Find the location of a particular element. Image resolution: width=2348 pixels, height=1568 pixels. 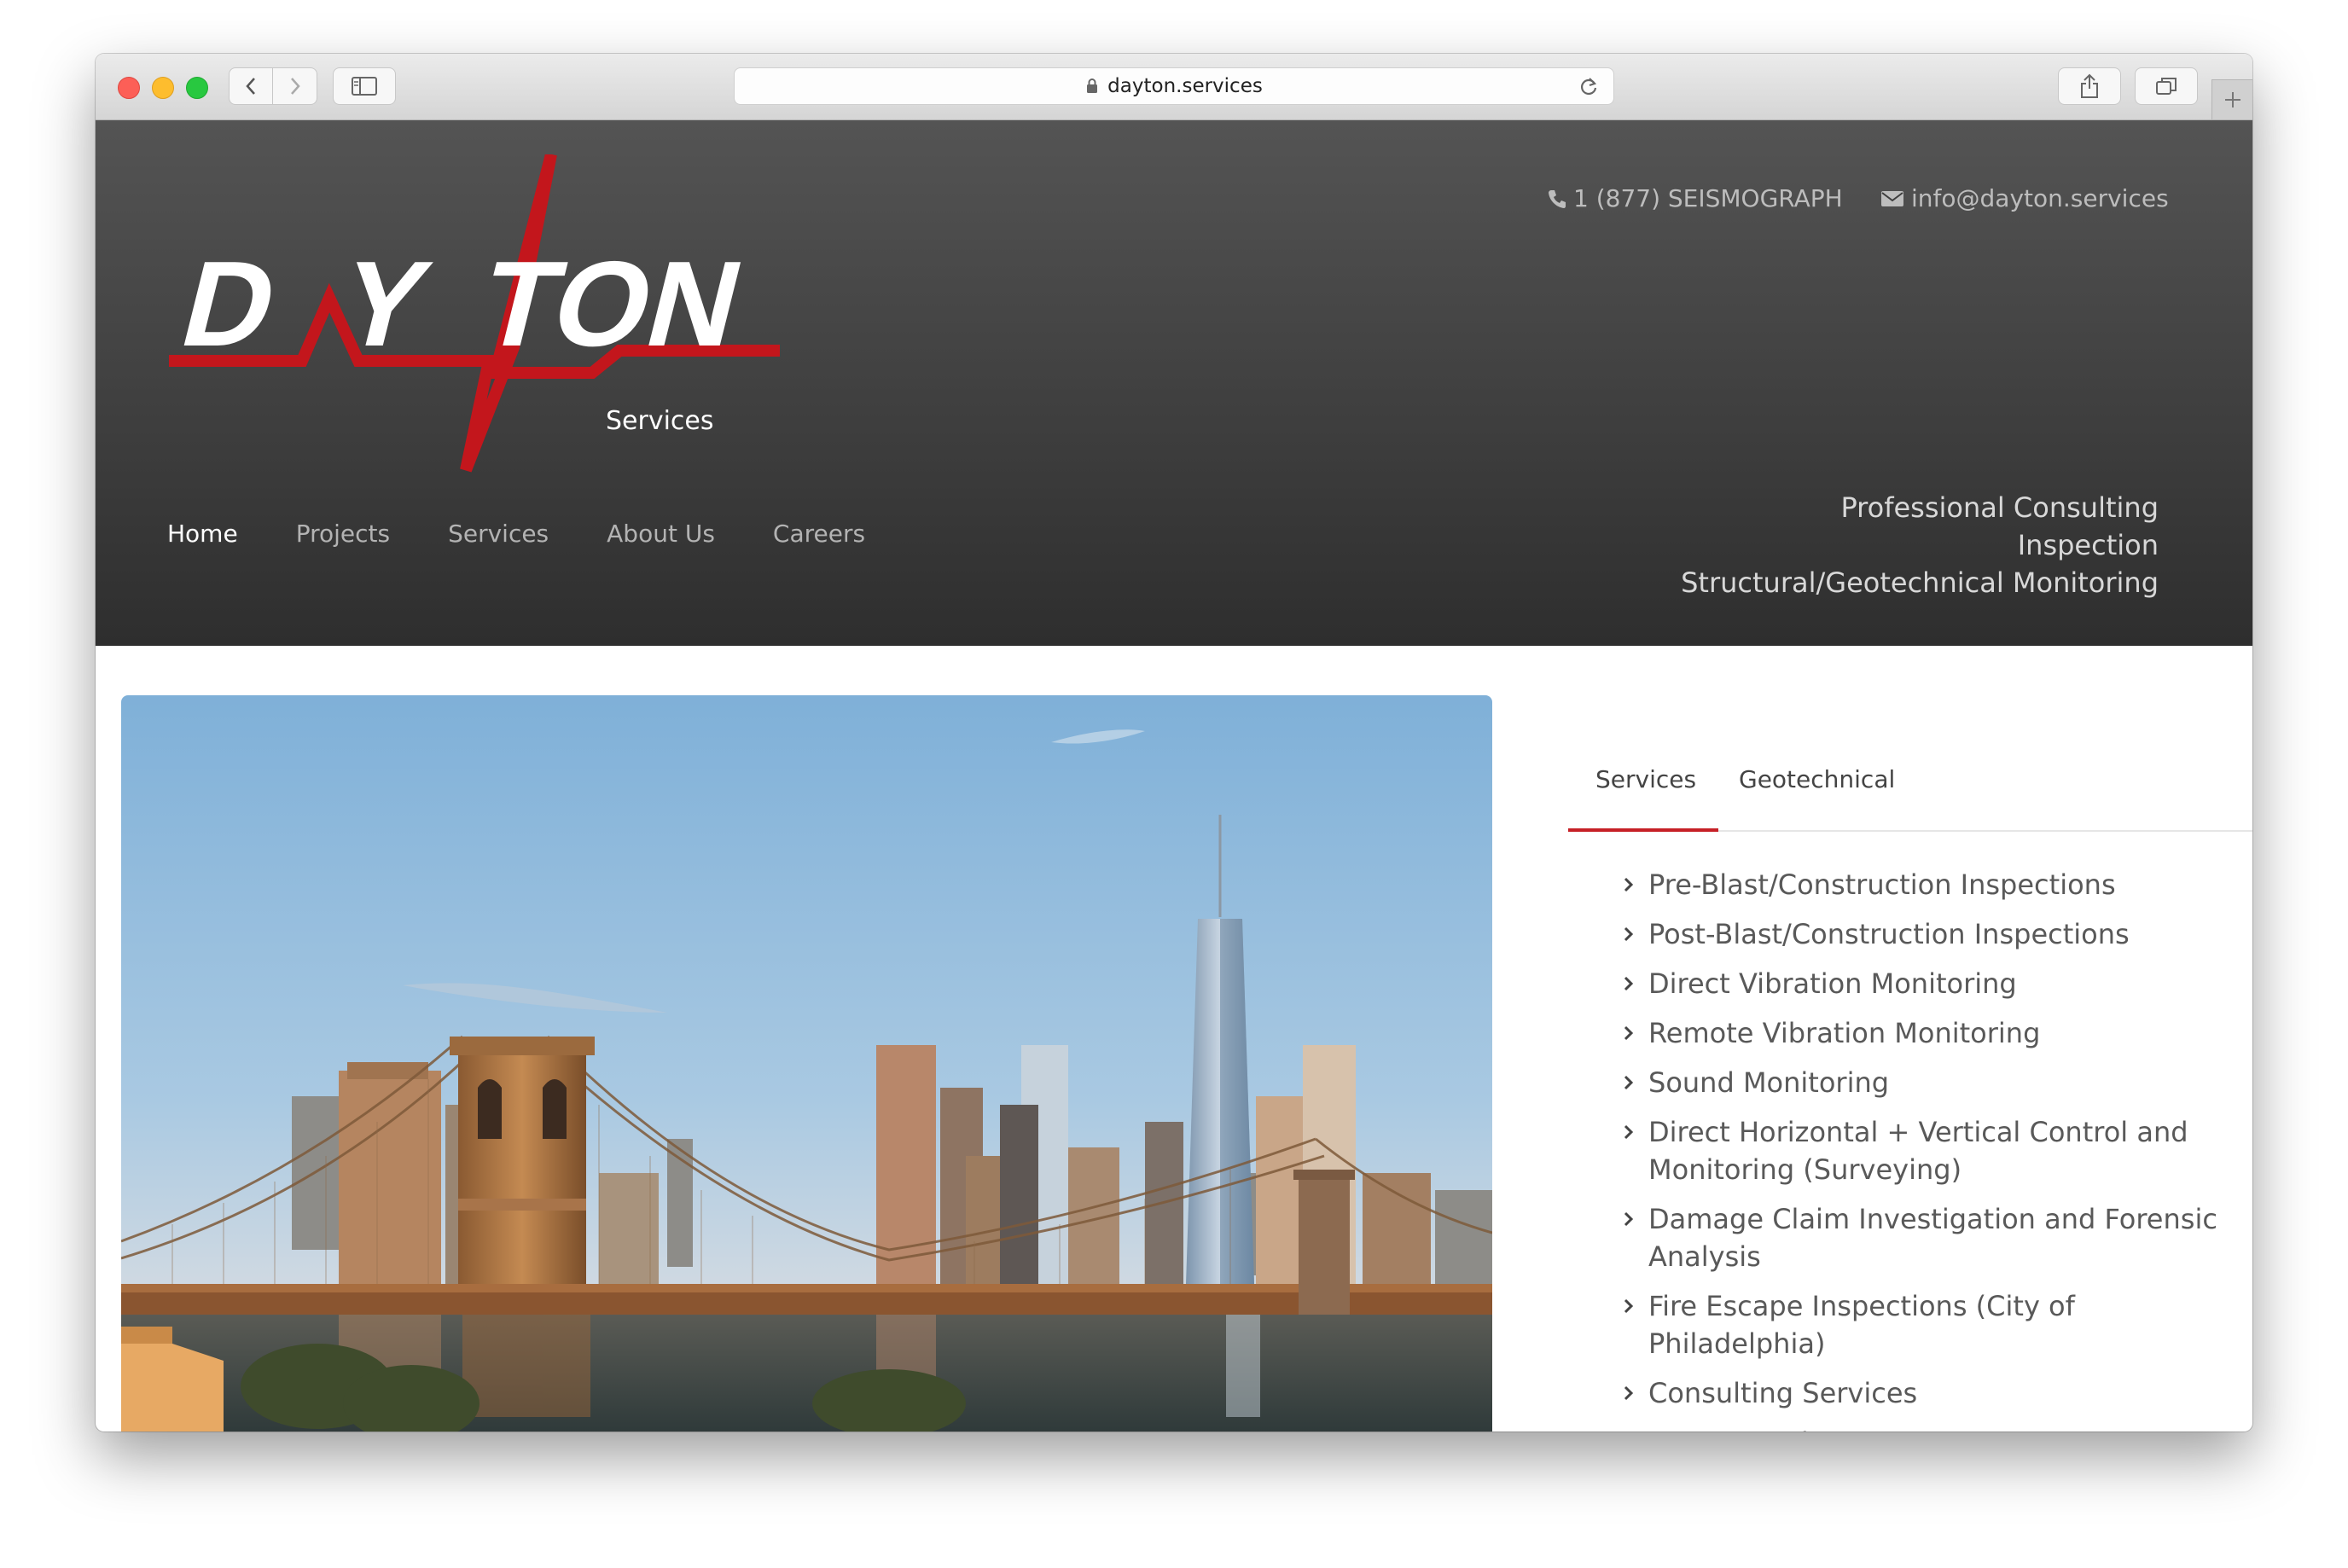

nav-projects: Projects is located at coordinates (343, 534).